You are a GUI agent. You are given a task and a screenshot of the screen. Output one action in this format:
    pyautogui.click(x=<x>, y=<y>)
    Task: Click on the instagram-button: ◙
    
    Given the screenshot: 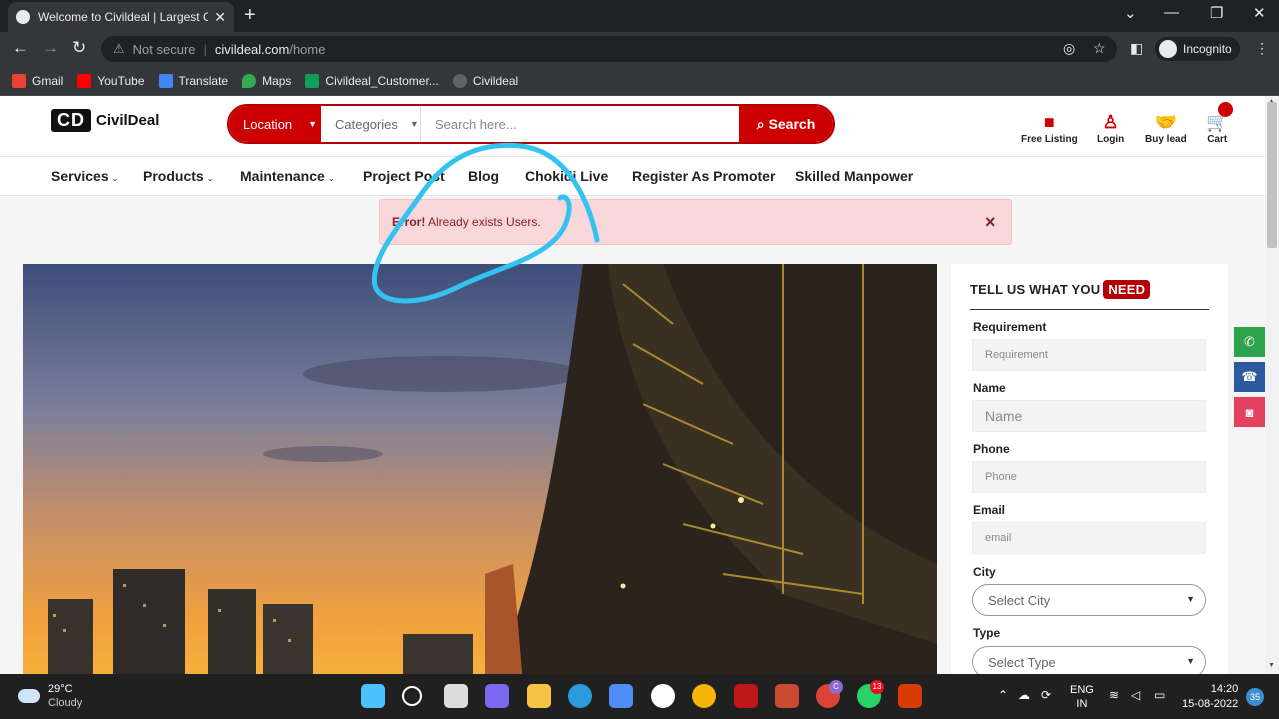 What is the action you would take?
    pyautogui.click(x=1249, y=412)
    